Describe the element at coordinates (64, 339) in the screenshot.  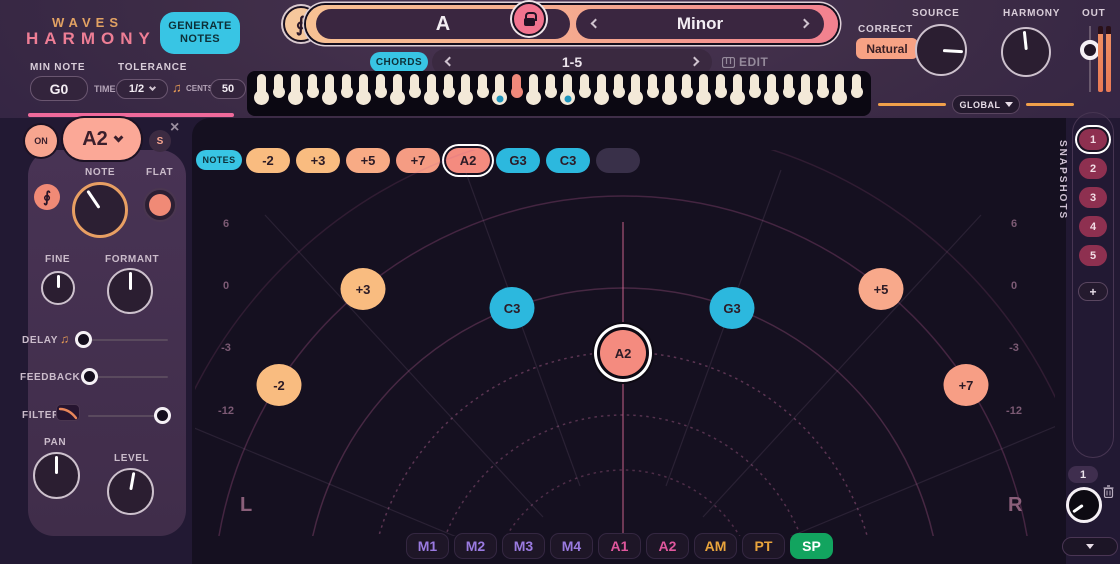
I see `note-icon: ♫` at that location.